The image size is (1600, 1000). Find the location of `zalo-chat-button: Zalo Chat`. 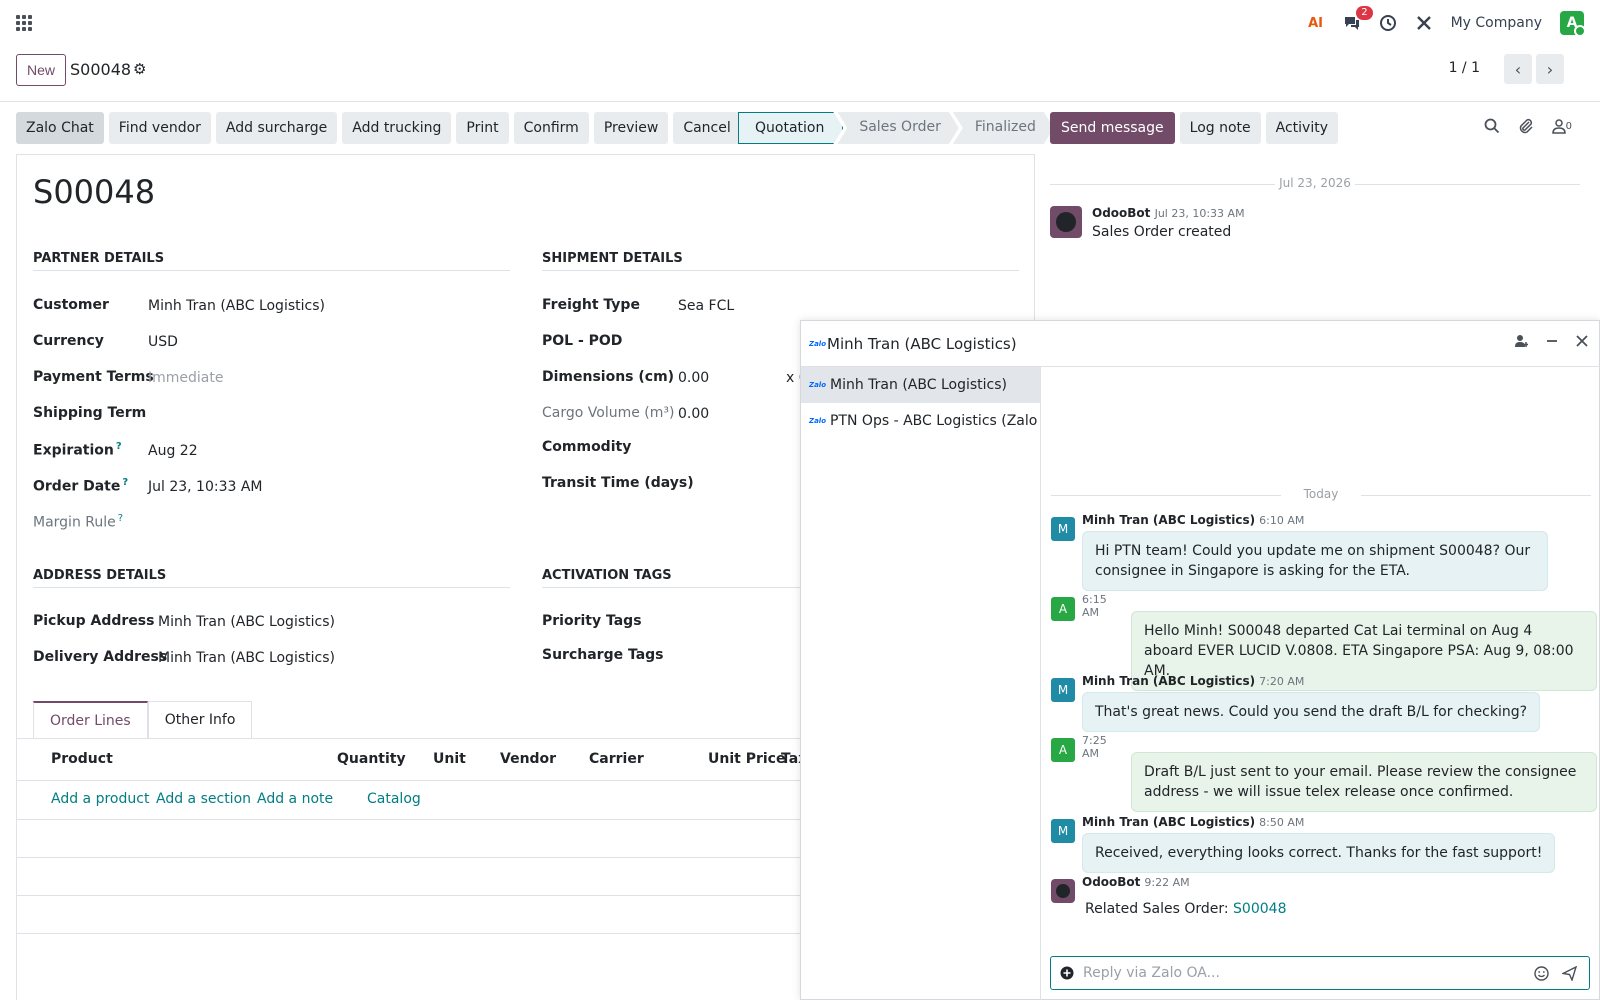

zalo-chat-button: Zalo Chat is located at coordinates (60, 128).